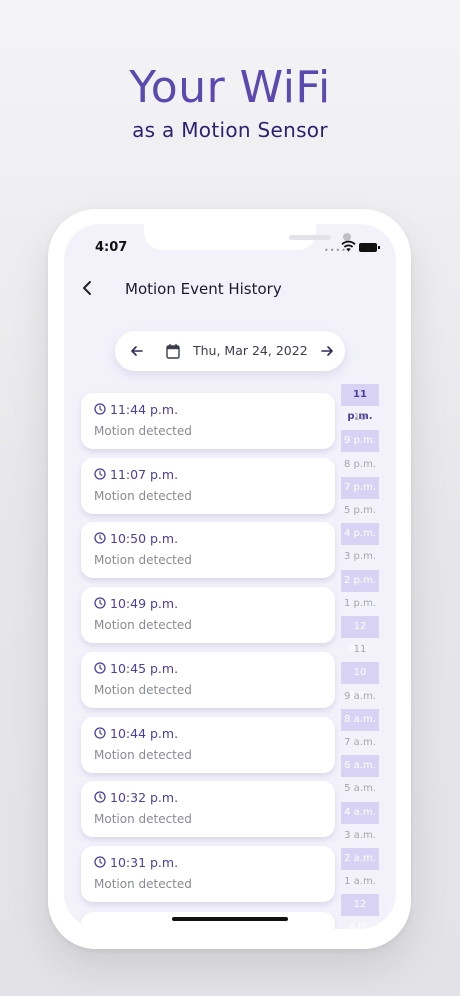 The width and height of the screenshot is (460, 996). What do you see at coordinates (360, 604) in the screenshot?
I see `hour-index-item: 1 p.m.` at bounding box center [360, 604].